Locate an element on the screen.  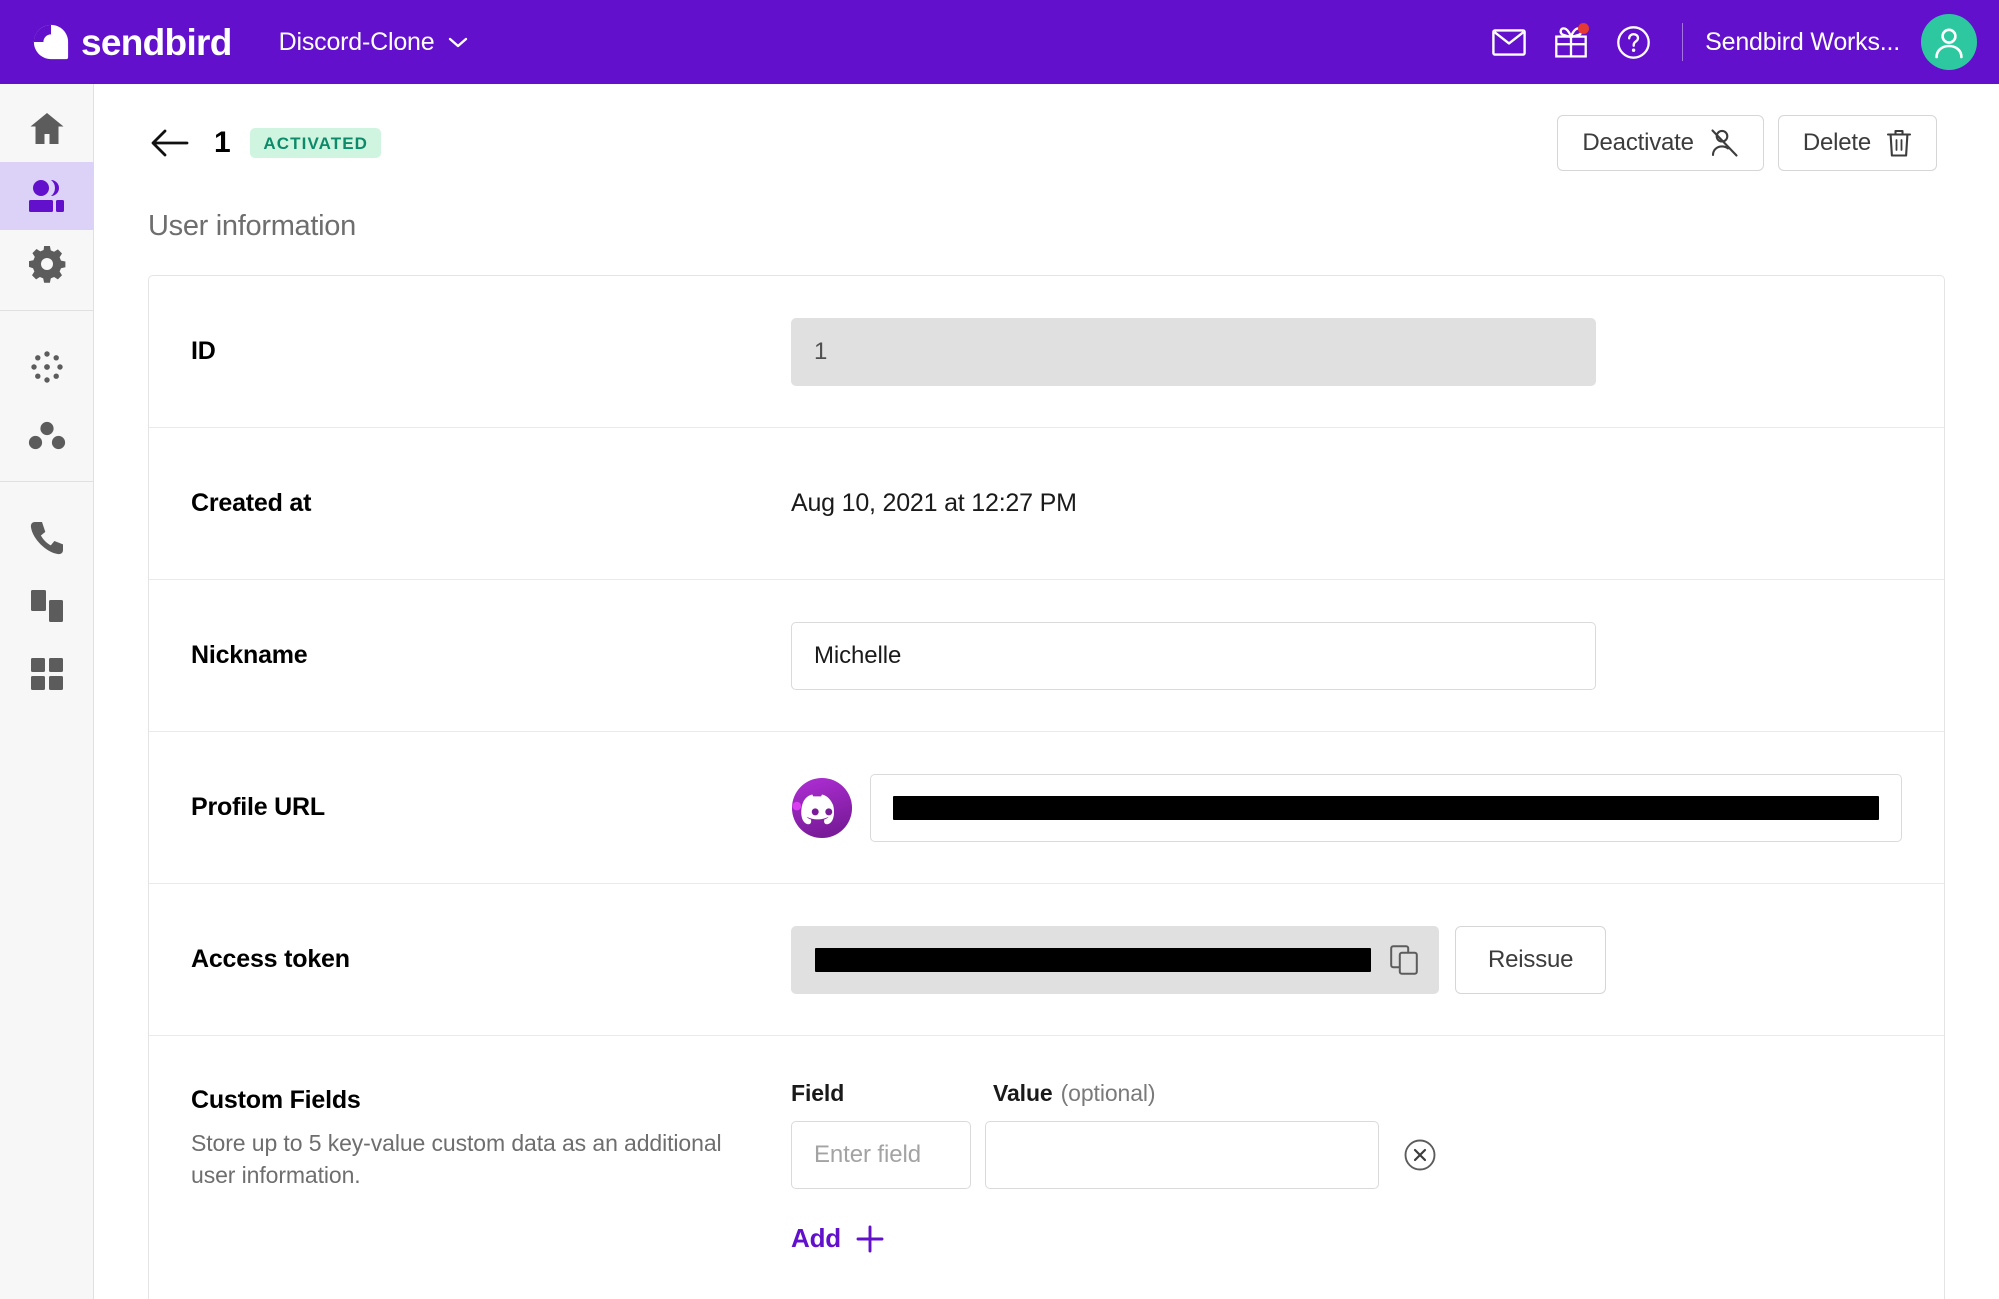
profile-url-input is located at coordinates (1386, 807).